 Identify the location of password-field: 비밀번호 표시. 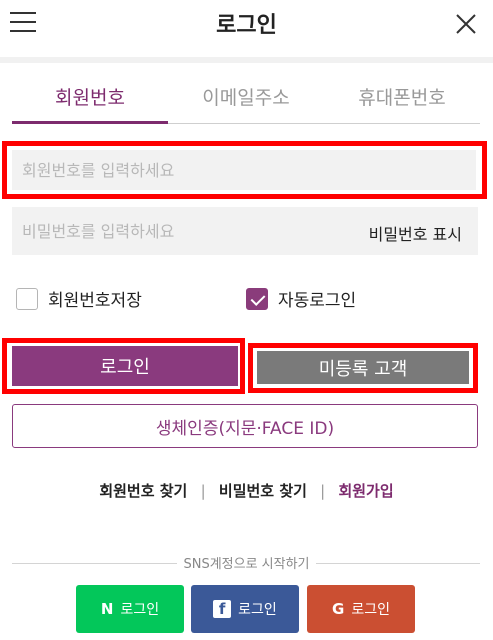
(245, 231).